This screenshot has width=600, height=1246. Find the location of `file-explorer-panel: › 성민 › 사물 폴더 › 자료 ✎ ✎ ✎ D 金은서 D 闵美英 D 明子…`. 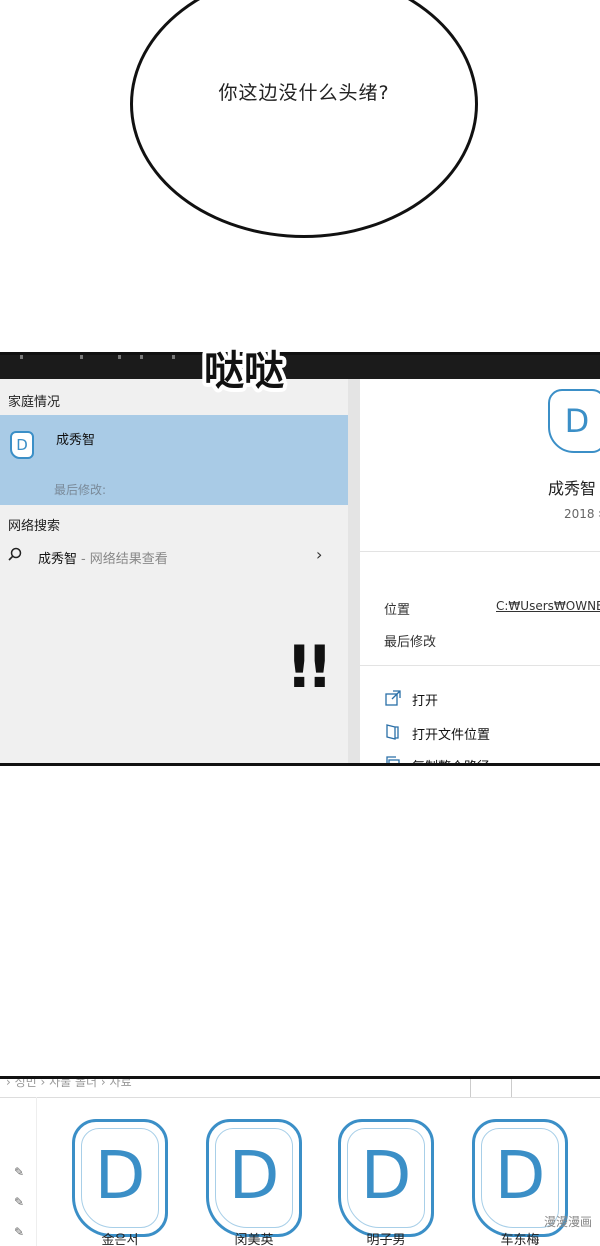

file-explorer-panel: › 성민 › 사물 폴더 › 자료 ✎ ✎ ✎ D 金은서 D 闵美英 D 明子… is located at coordinates (300, 1161).